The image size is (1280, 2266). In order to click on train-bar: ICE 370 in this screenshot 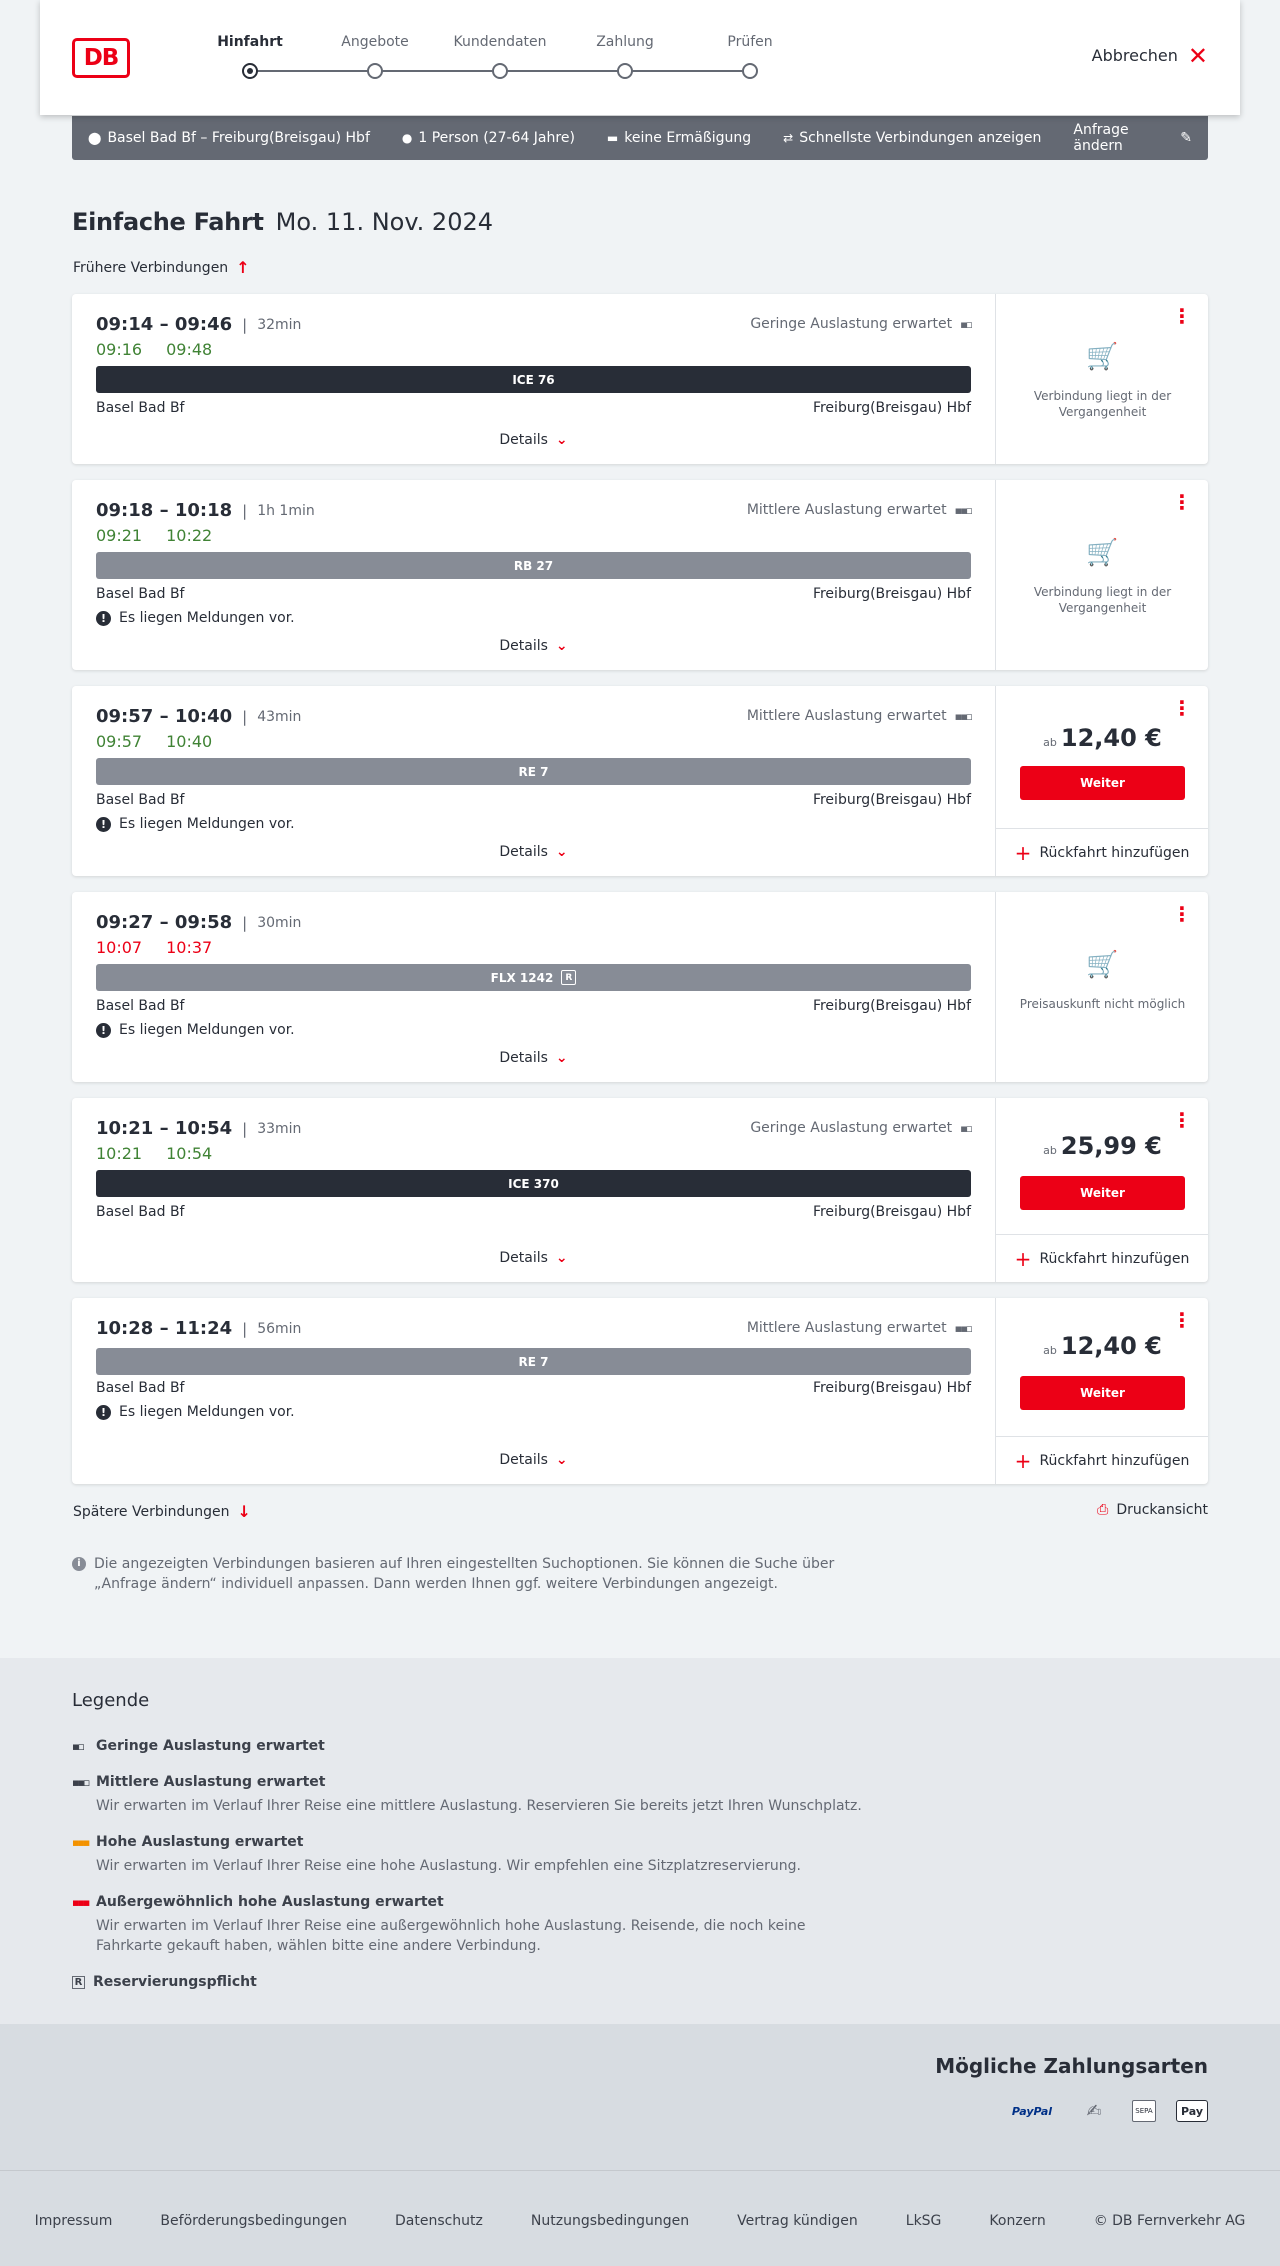, I will do `click(533, 1183)`.